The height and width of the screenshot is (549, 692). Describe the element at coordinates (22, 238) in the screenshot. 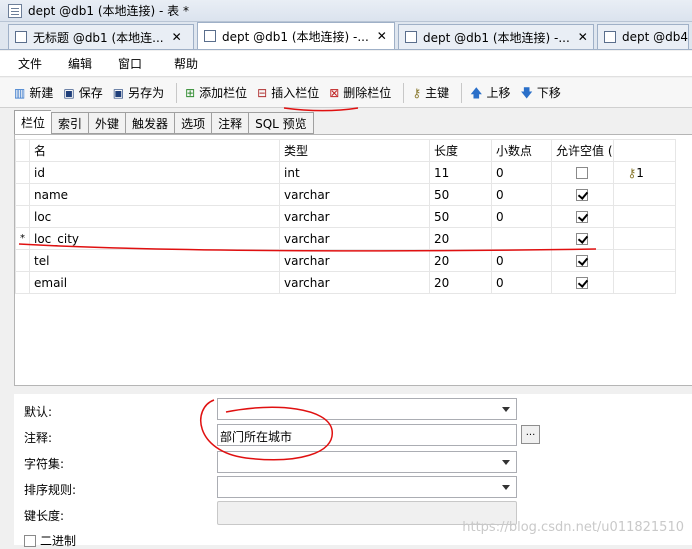

I see `current-row-marker: *` at that location.